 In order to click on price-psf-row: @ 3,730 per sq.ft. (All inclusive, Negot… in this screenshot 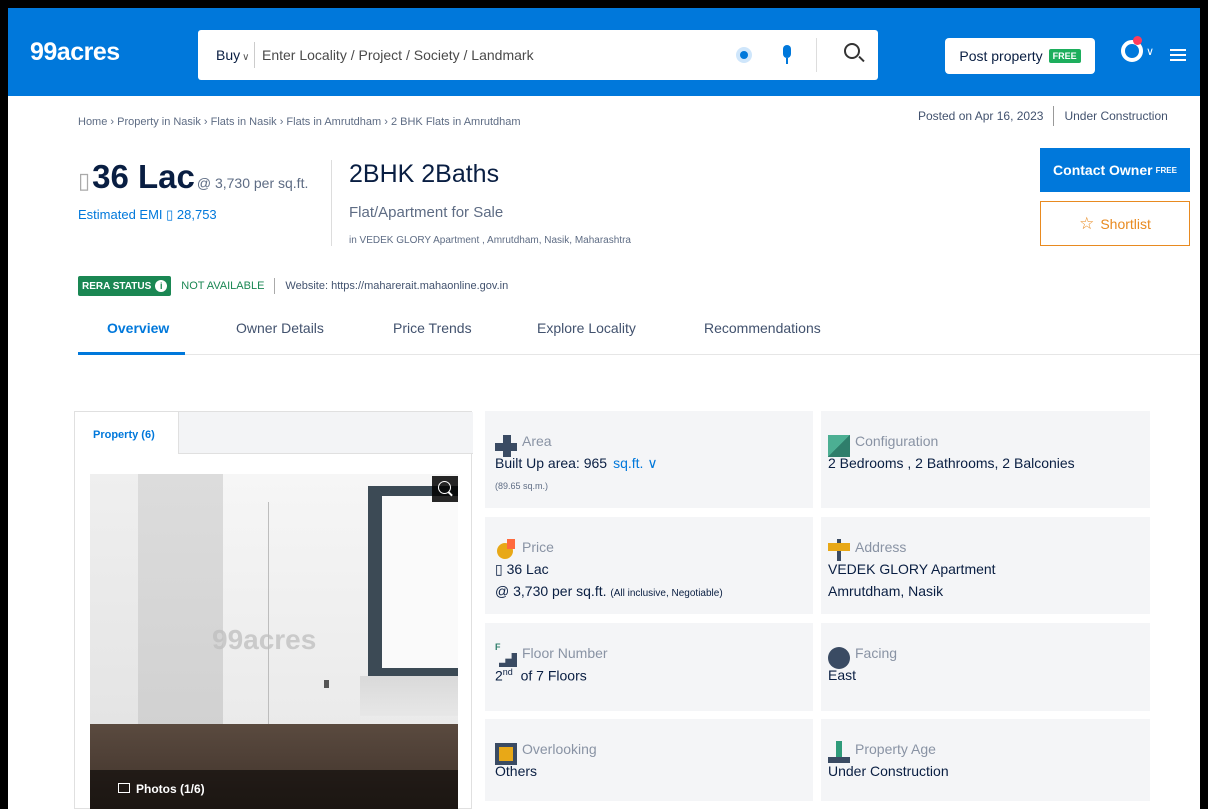, I will do `click(609, 591)`.